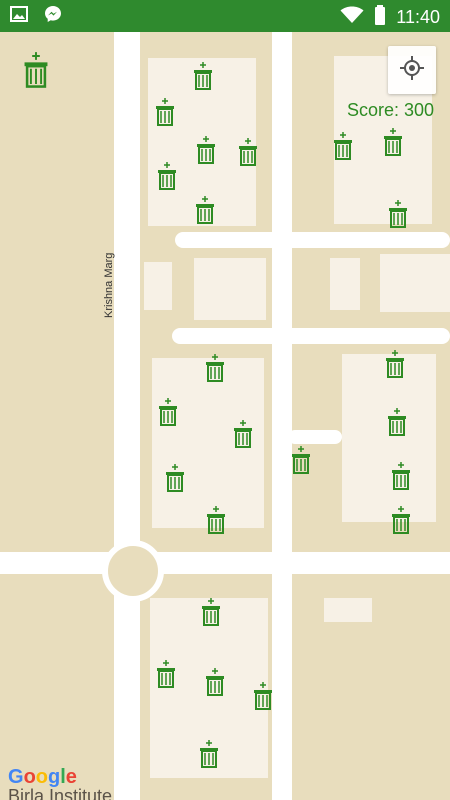 The height and width of the screenshot is (800, 450). What do you see at coordinates (390, 110) in the screenshot?
I see `score-display: Score: 300` at bounding box center [390, 110].